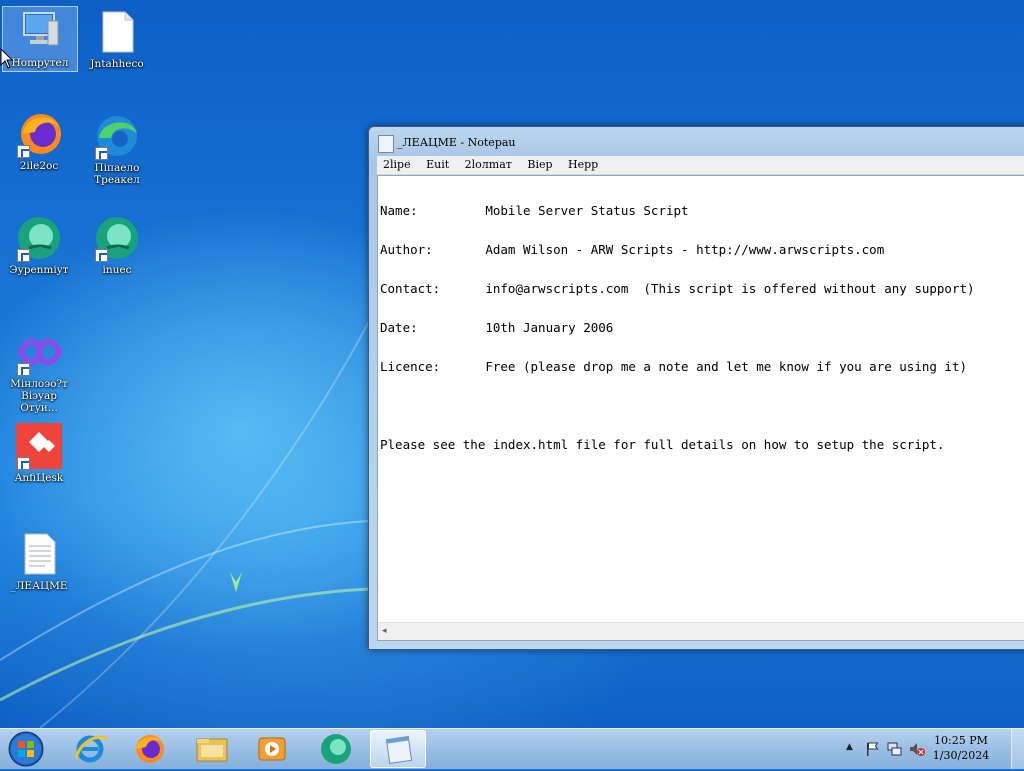  I want to click on desktop-icon-readme: _ЛЕАЦМЕ, so click(39, 561).